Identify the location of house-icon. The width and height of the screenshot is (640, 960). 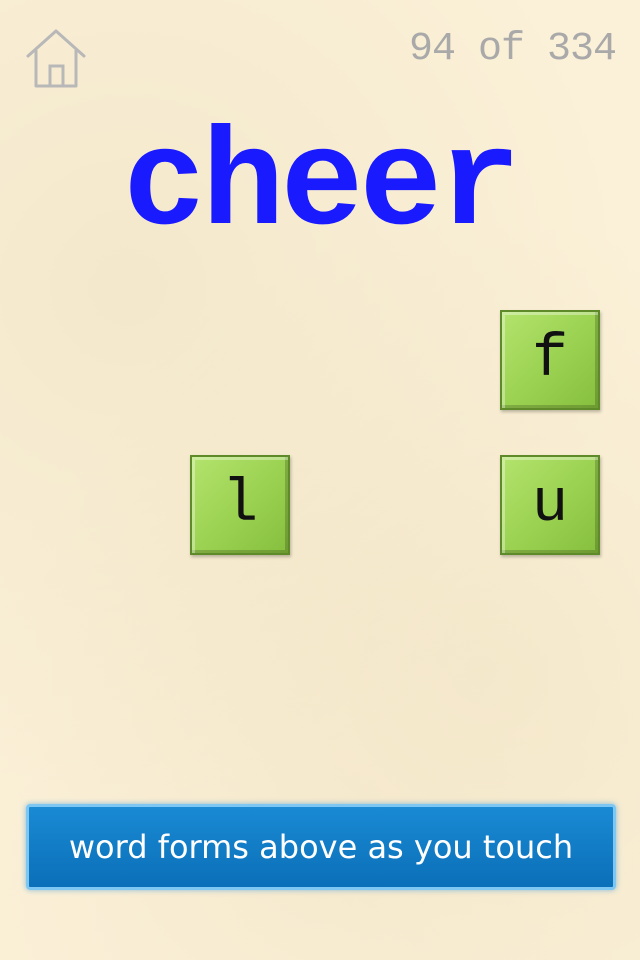
(56, 58).